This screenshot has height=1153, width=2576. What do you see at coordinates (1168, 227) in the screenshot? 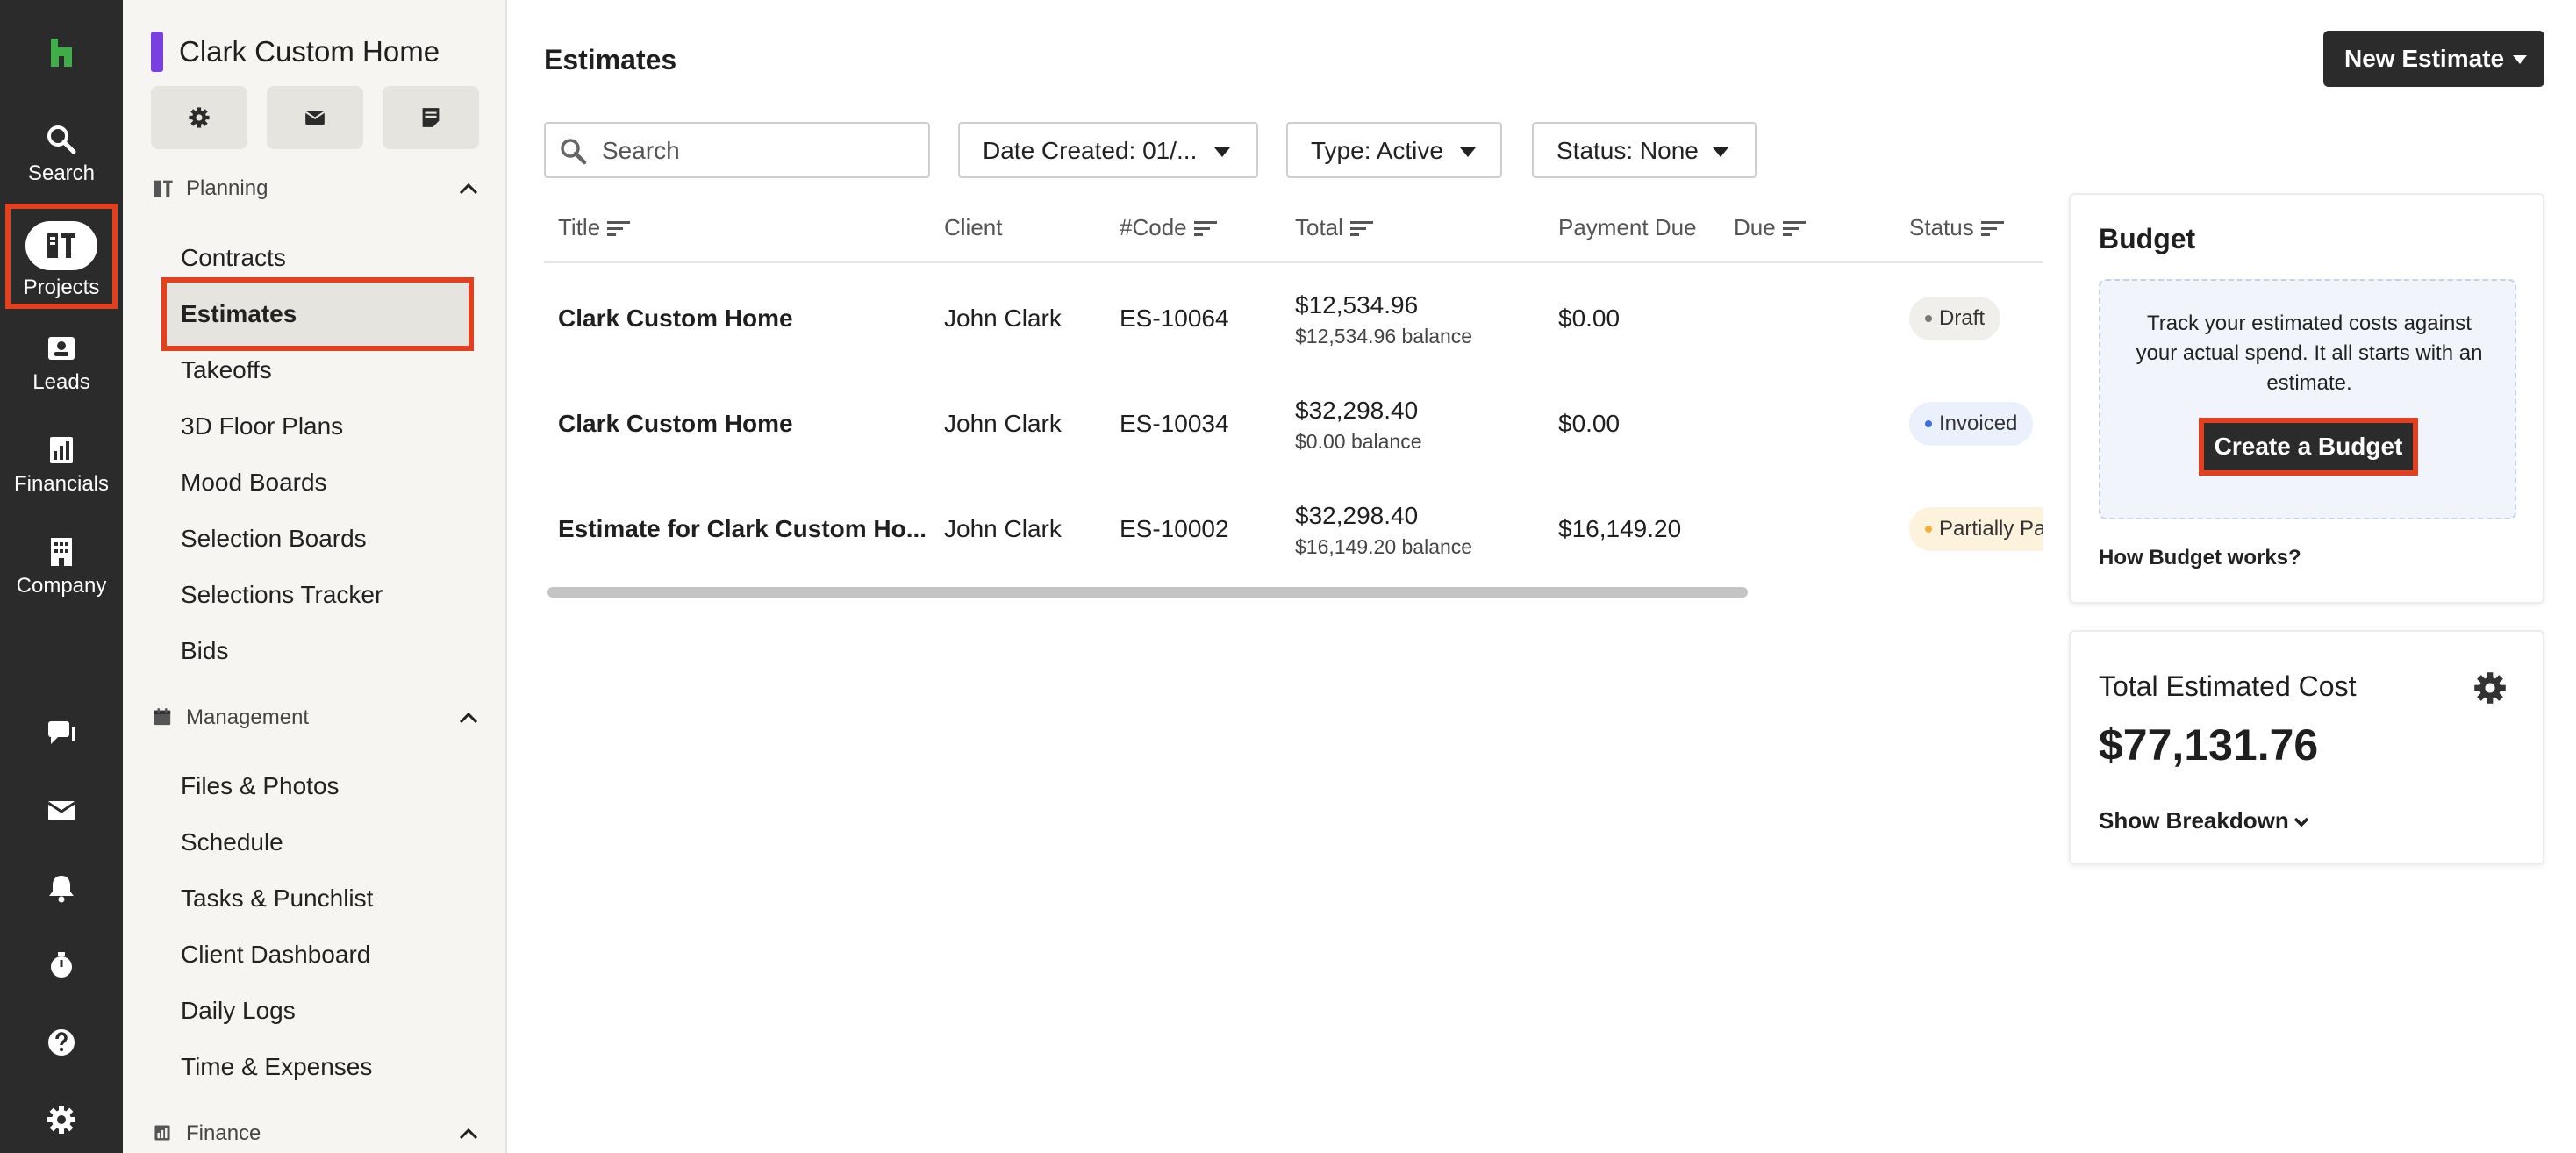
I see `column-code: #Code` at bounding box center [1168, 227].